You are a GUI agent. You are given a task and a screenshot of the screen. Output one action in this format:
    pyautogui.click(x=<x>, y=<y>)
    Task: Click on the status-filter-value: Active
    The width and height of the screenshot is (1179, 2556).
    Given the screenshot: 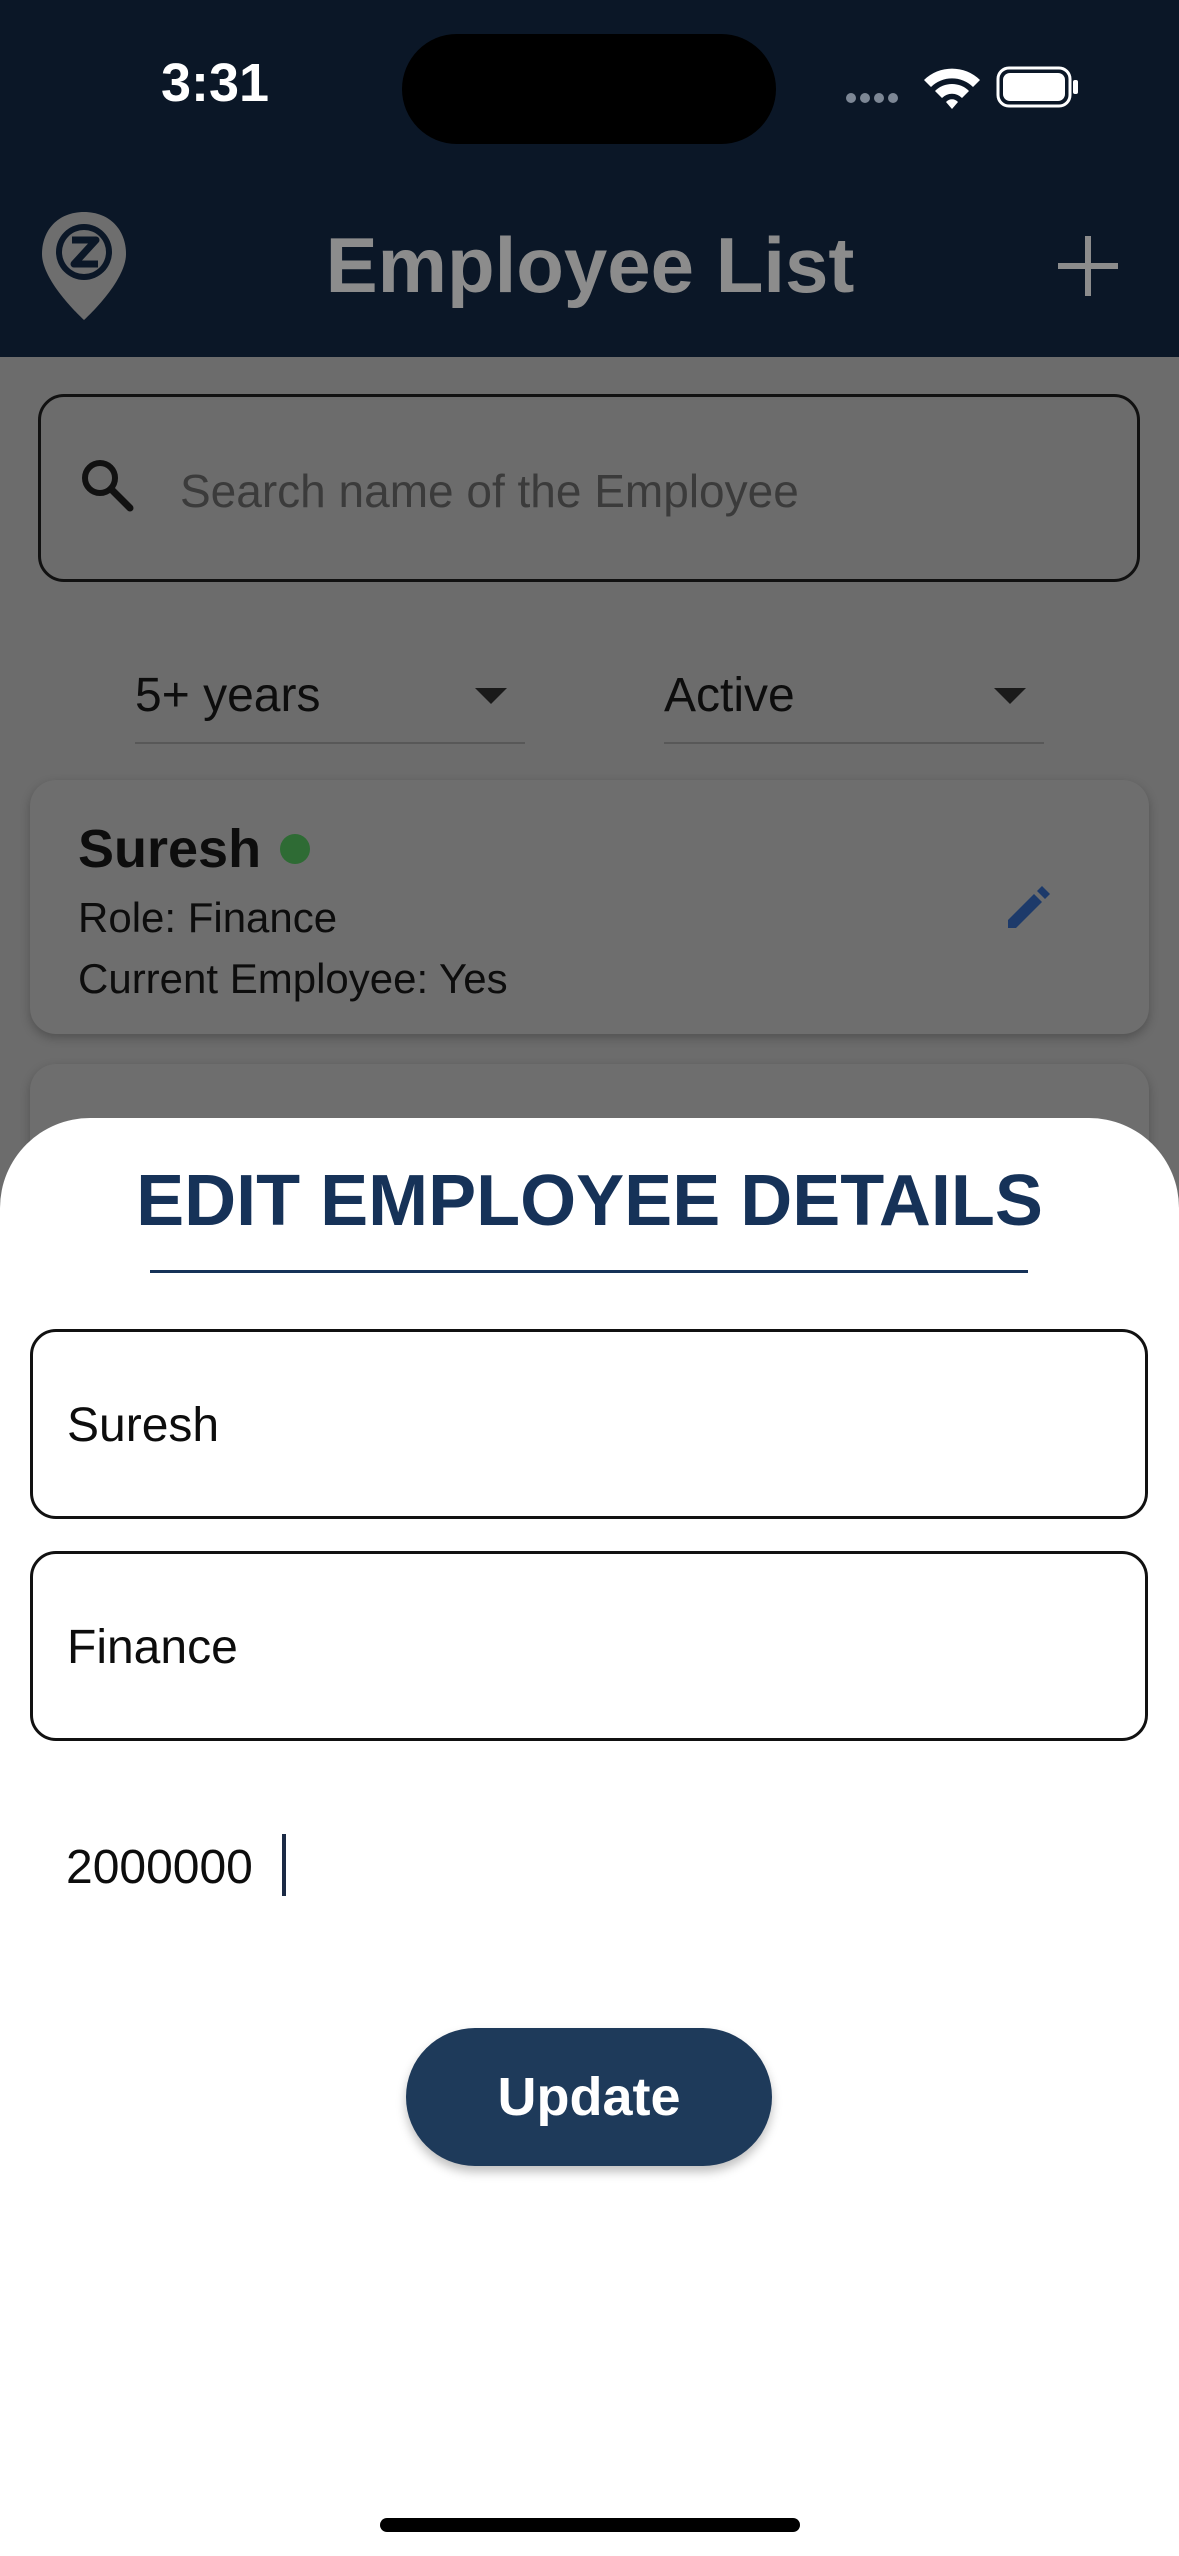 What is the action you would take?
    pyautogui.click(x=729, y=695)
    